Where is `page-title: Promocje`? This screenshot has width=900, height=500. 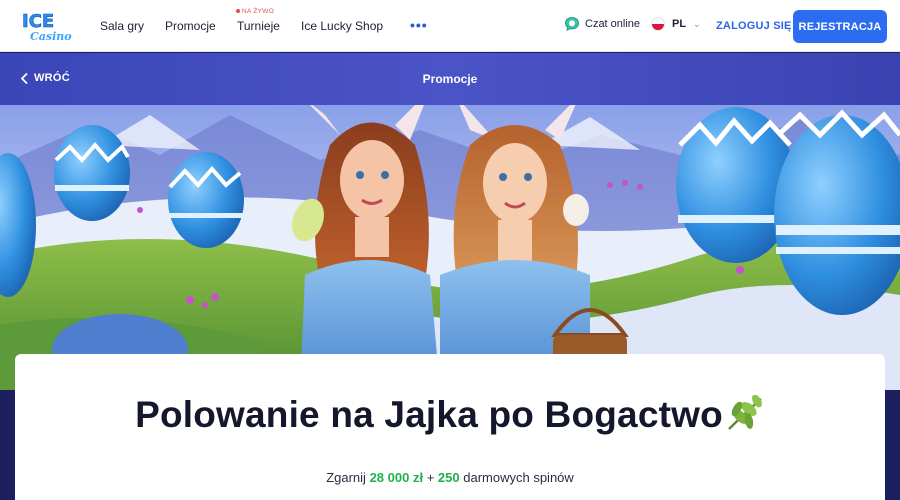 page-title: Promocje is located at coordinates (450, 79).